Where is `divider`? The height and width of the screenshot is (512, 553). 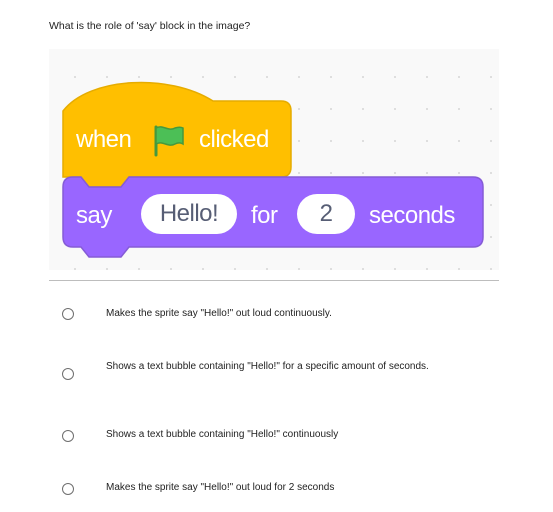
divider is located at coordinates (274, 280).